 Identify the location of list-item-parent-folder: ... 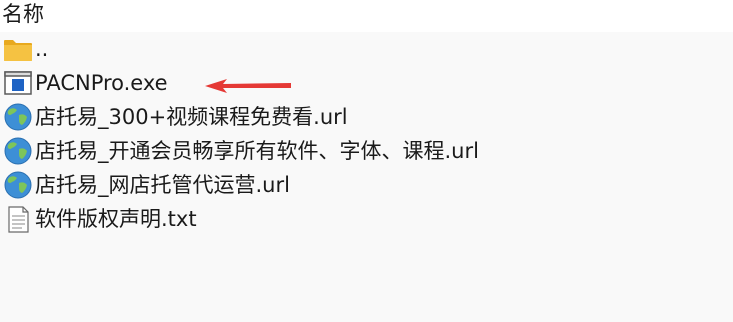
(366, 49).